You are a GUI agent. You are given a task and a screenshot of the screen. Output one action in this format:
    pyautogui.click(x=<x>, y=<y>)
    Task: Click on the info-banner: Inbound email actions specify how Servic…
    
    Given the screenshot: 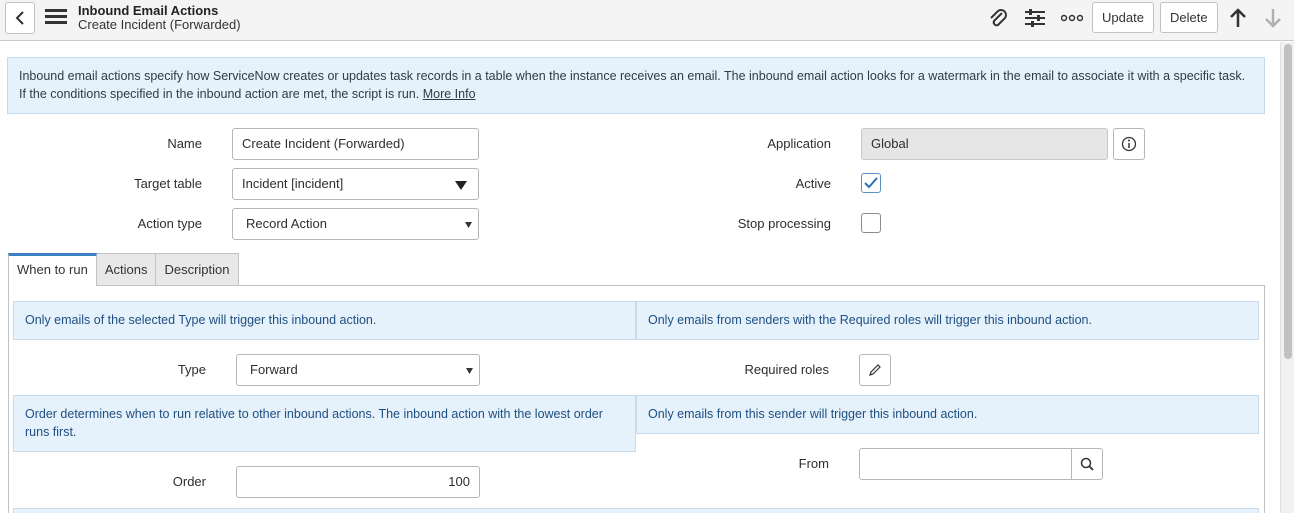 What is the action you would take?
    pyautogui.click(x=636, y=85)
    